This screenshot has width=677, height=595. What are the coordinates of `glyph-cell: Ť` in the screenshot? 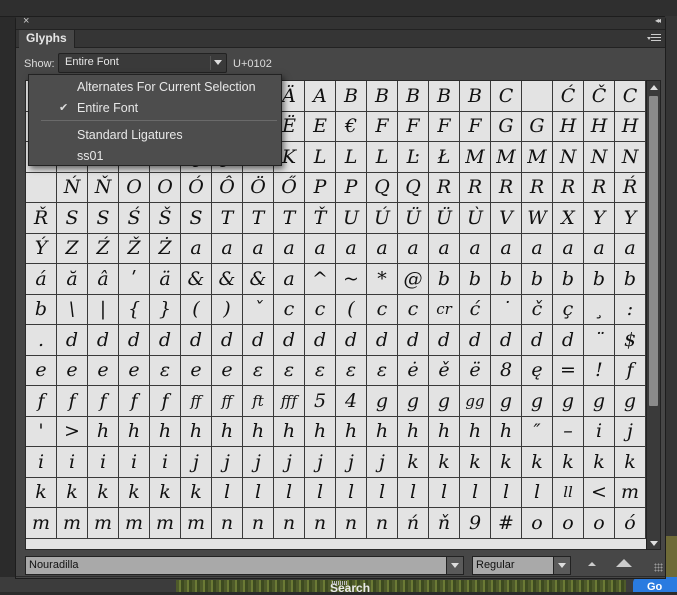 It's located at (320, 218).